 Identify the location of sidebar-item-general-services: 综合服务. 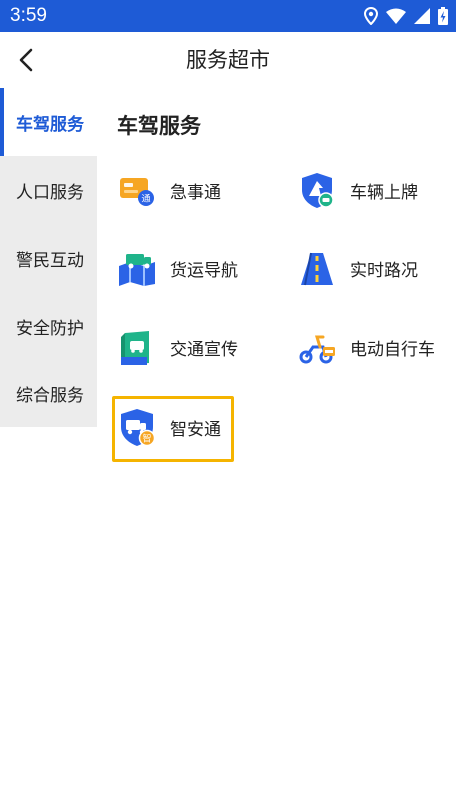
(48, 393).